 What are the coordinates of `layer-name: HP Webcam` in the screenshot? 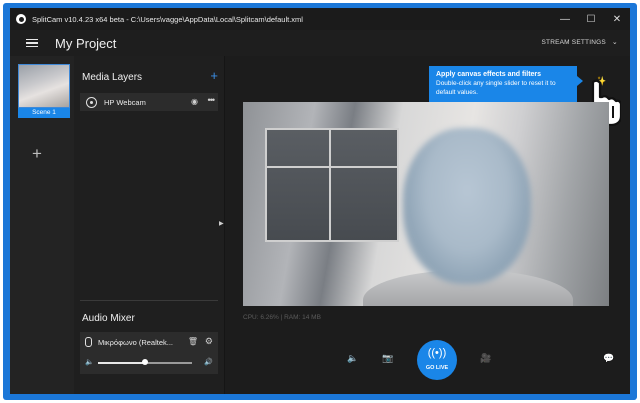 It's located at (125, 102).